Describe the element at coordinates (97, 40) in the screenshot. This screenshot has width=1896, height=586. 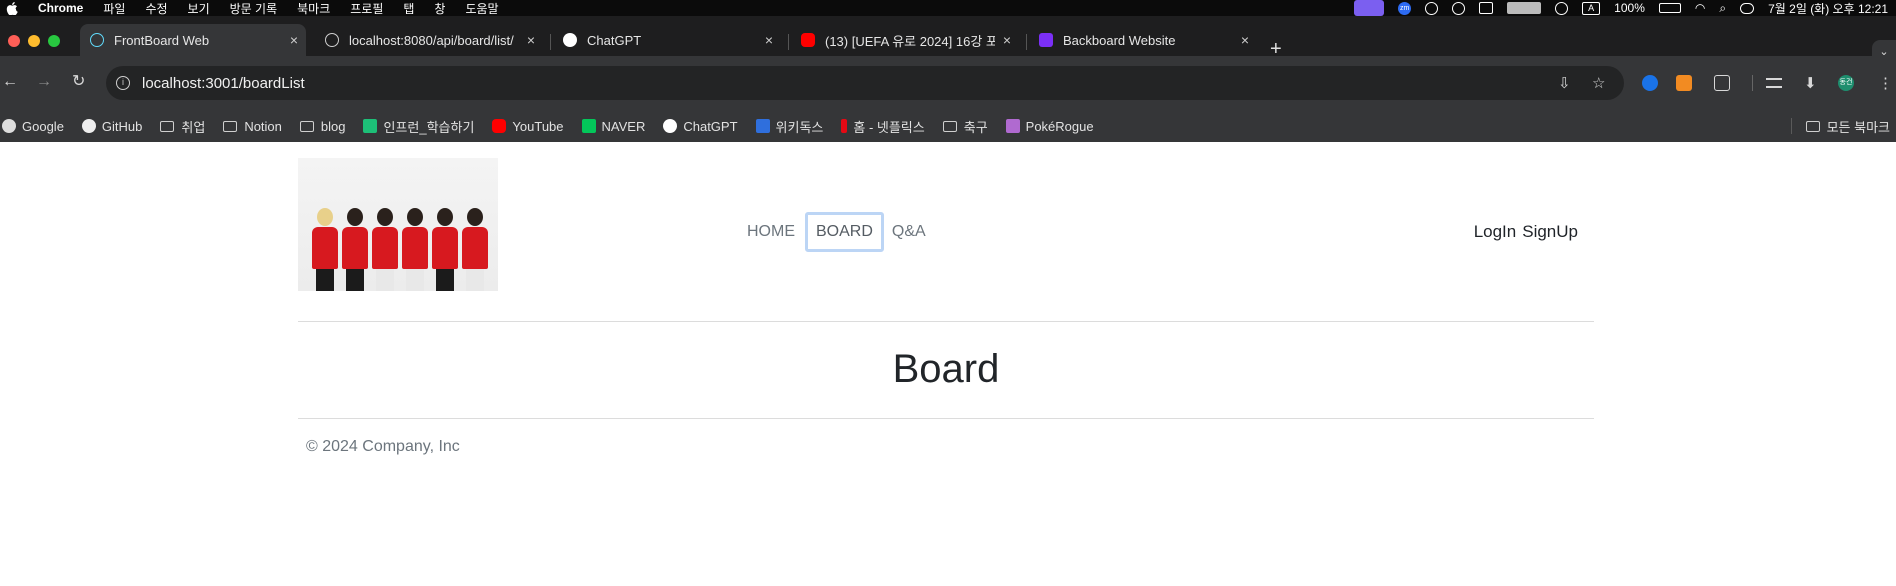
I see `react-icon` at that location.